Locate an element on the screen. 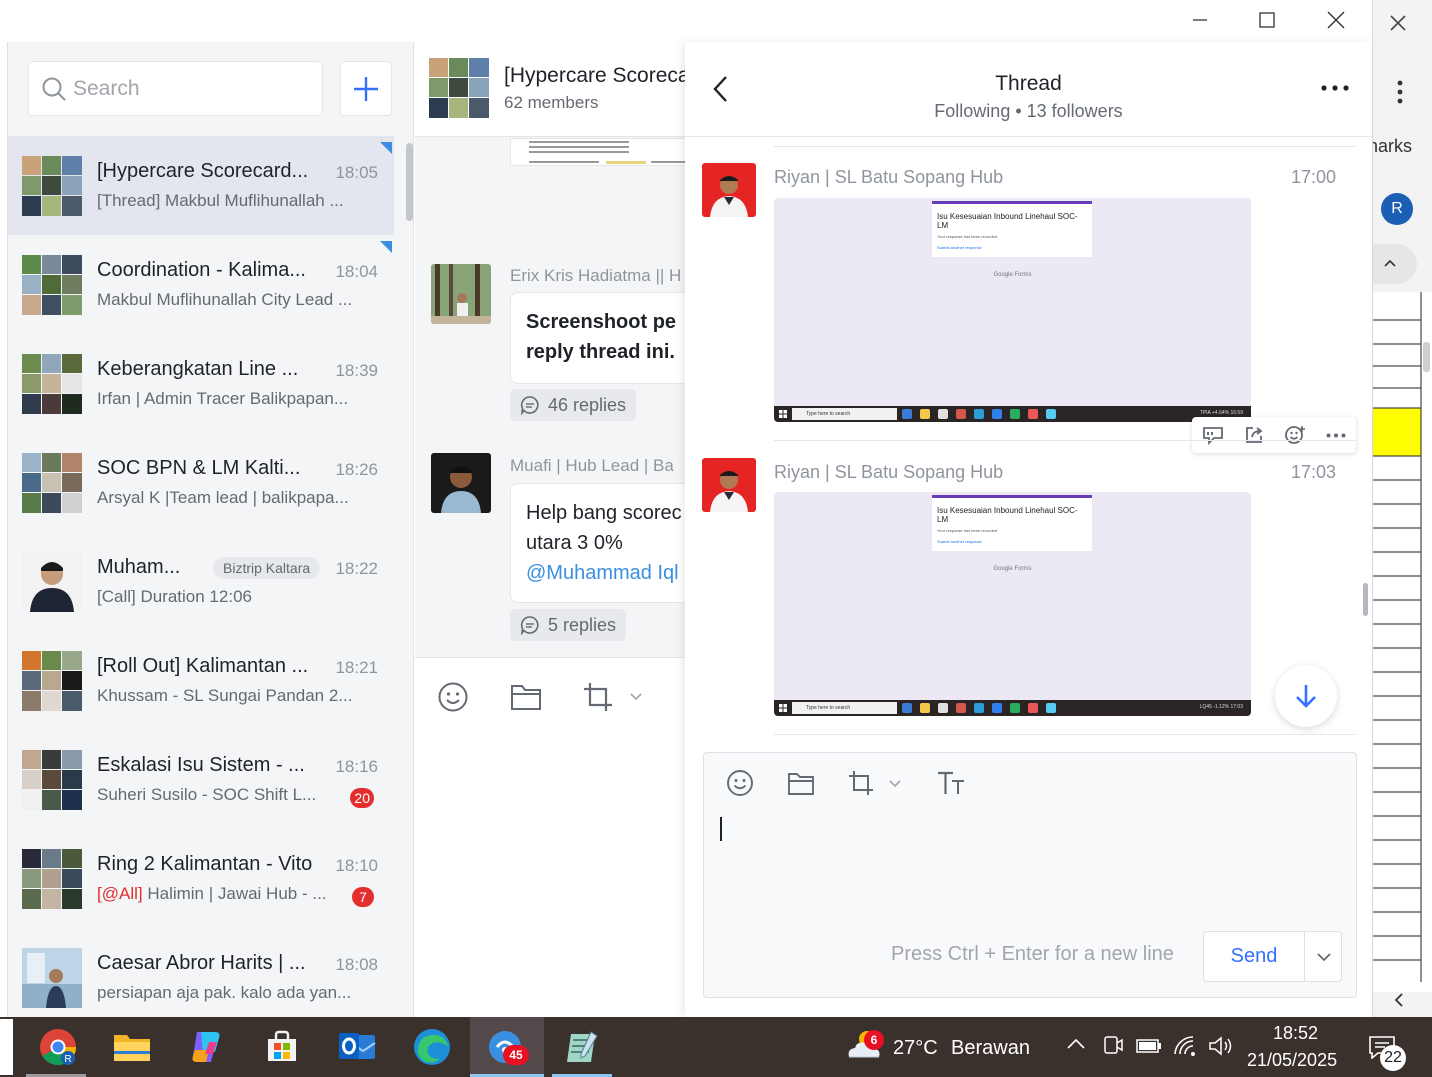  thread-followers: Following • 13 followers is located at coordinates (1028, 111).